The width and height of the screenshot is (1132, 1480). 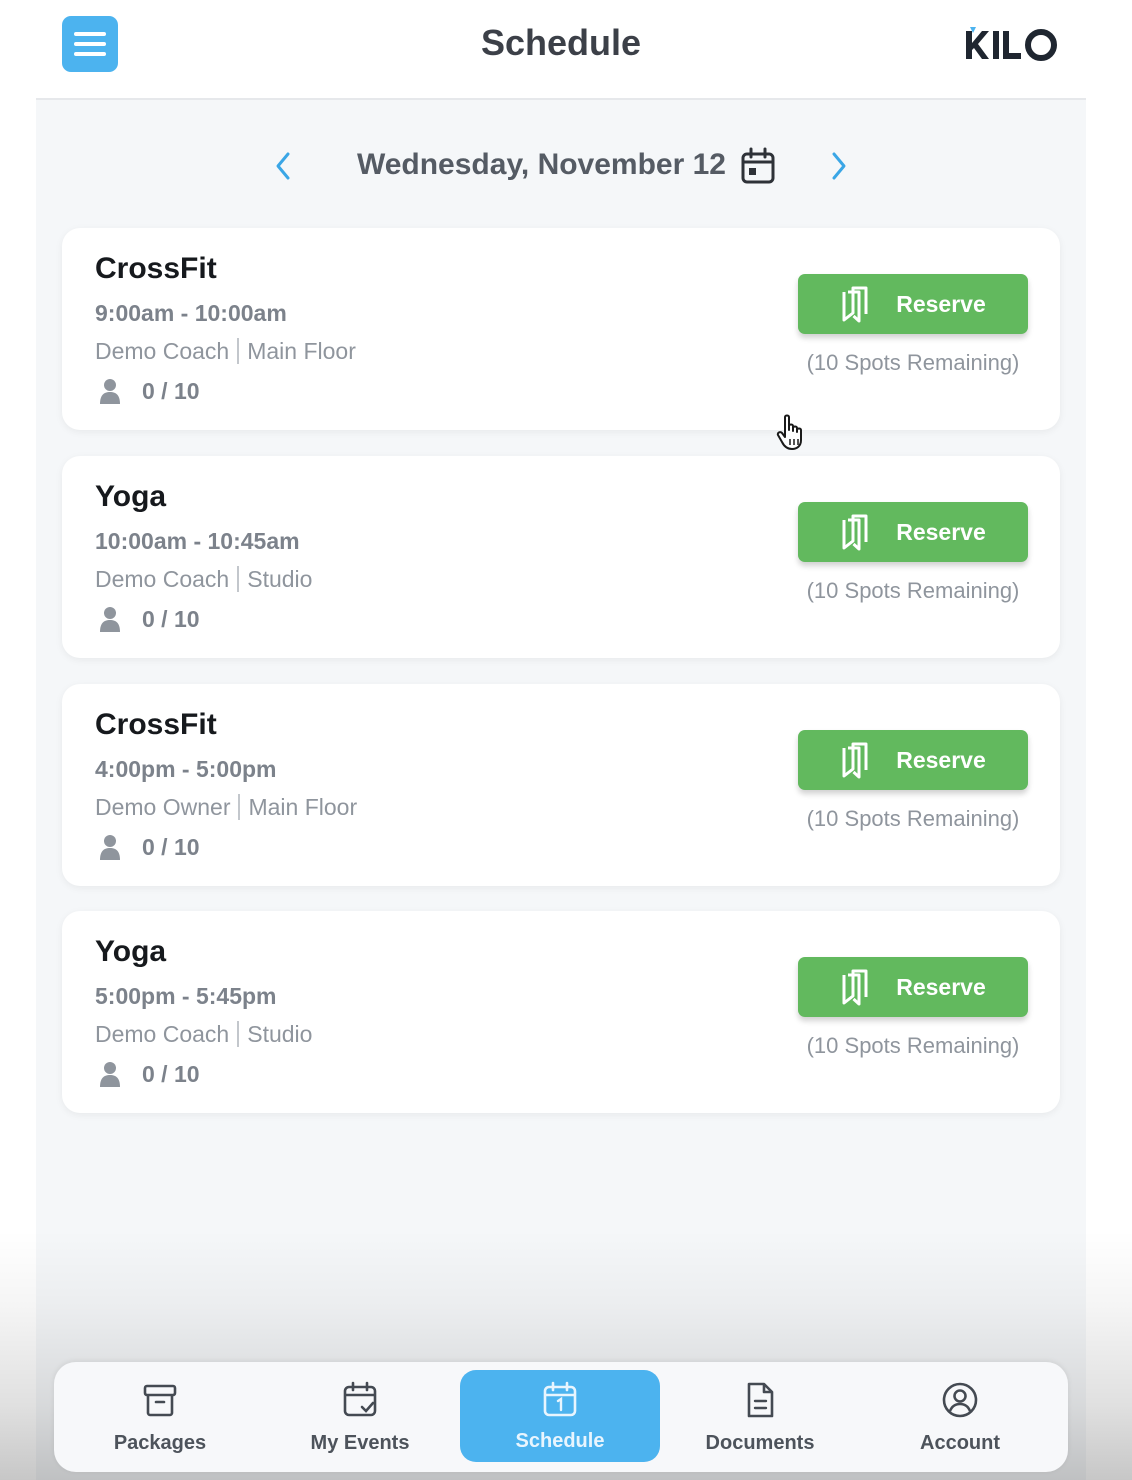 I want to click on date-navigator: Wednesday, November 12, so click(x=561, y=166).